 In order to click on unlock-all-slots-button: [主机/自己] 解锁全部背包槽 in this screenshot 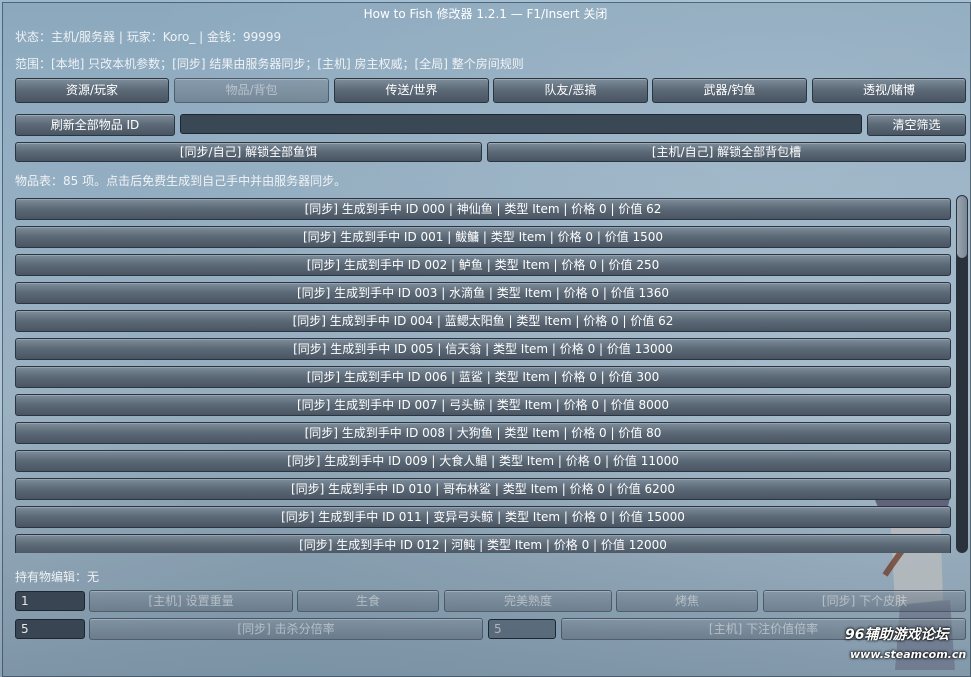, I will do `click(726, 152)`.